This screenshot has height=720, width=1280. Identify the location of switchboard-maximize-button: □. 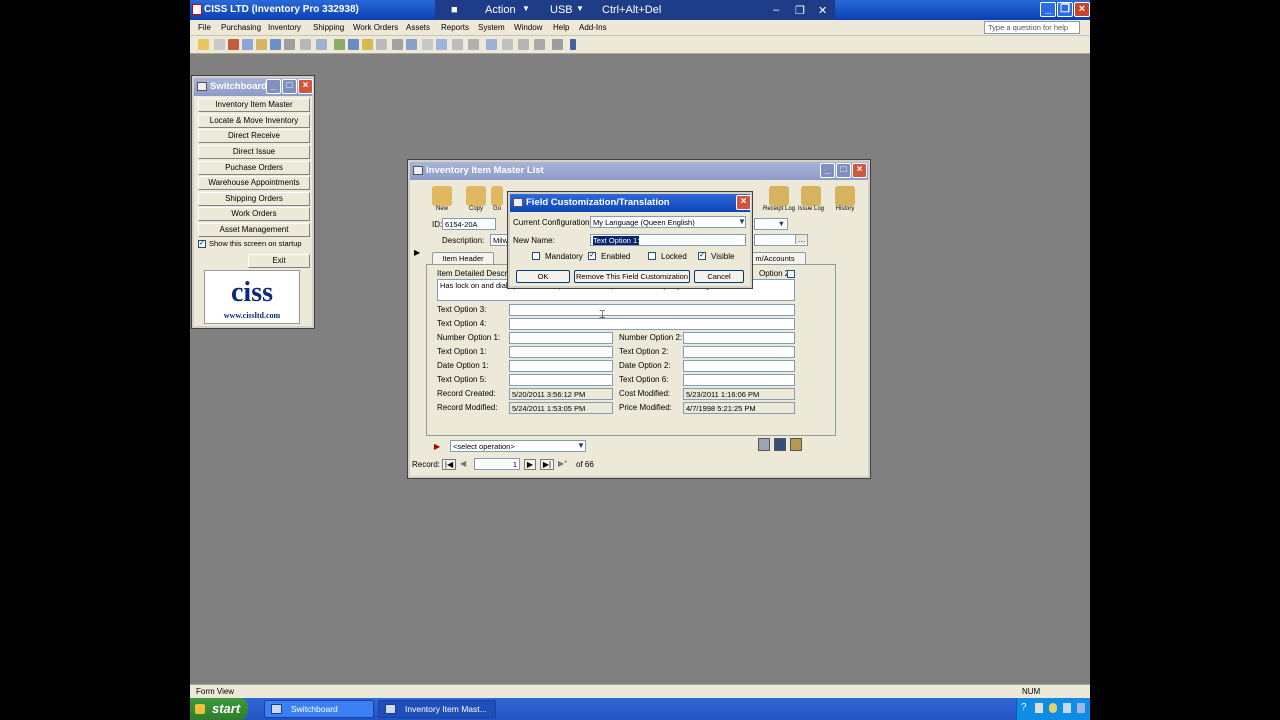
(289, 86).